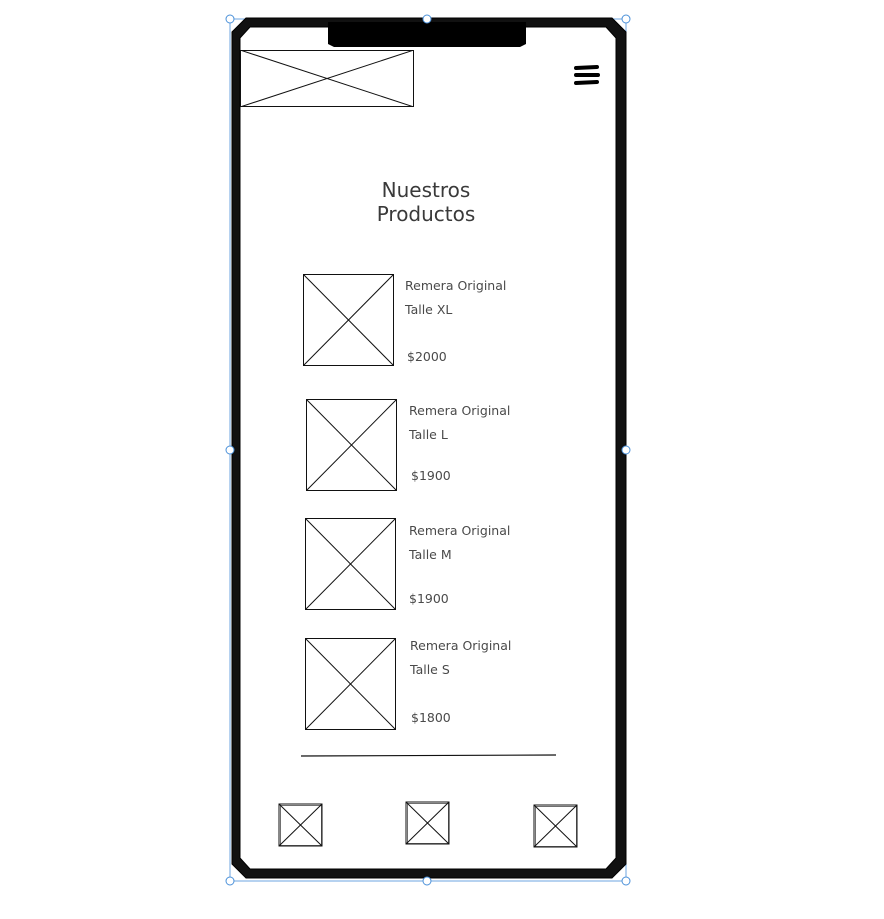 The width and height of the screenshot is (884, 919). I want to click on product-size: Talle L, so click(428, 434).